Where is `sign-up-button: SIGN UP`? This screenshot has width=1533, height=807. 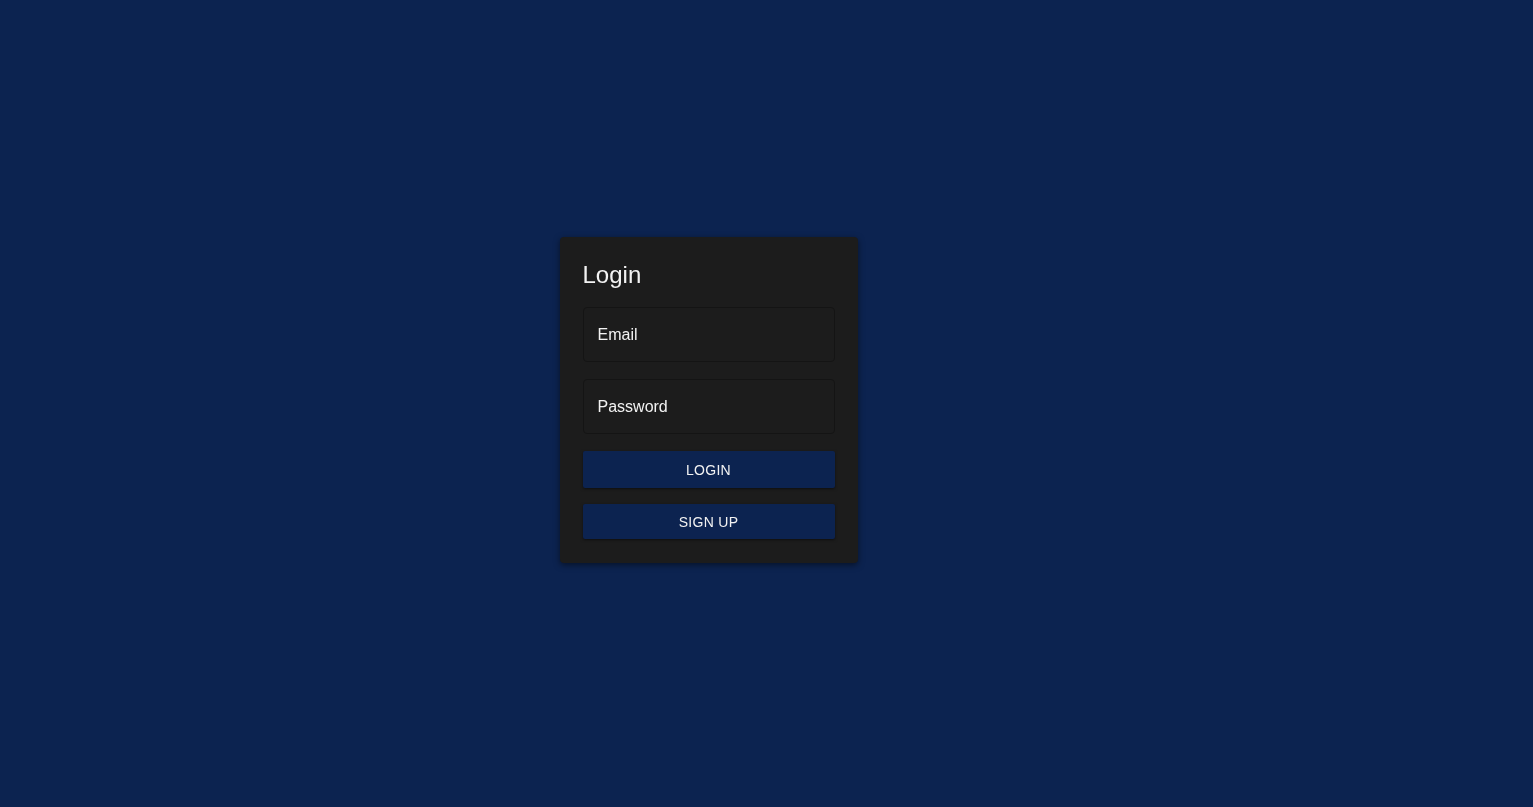
sign-up-button: SIGN UP is located at coordinates (708, 521).